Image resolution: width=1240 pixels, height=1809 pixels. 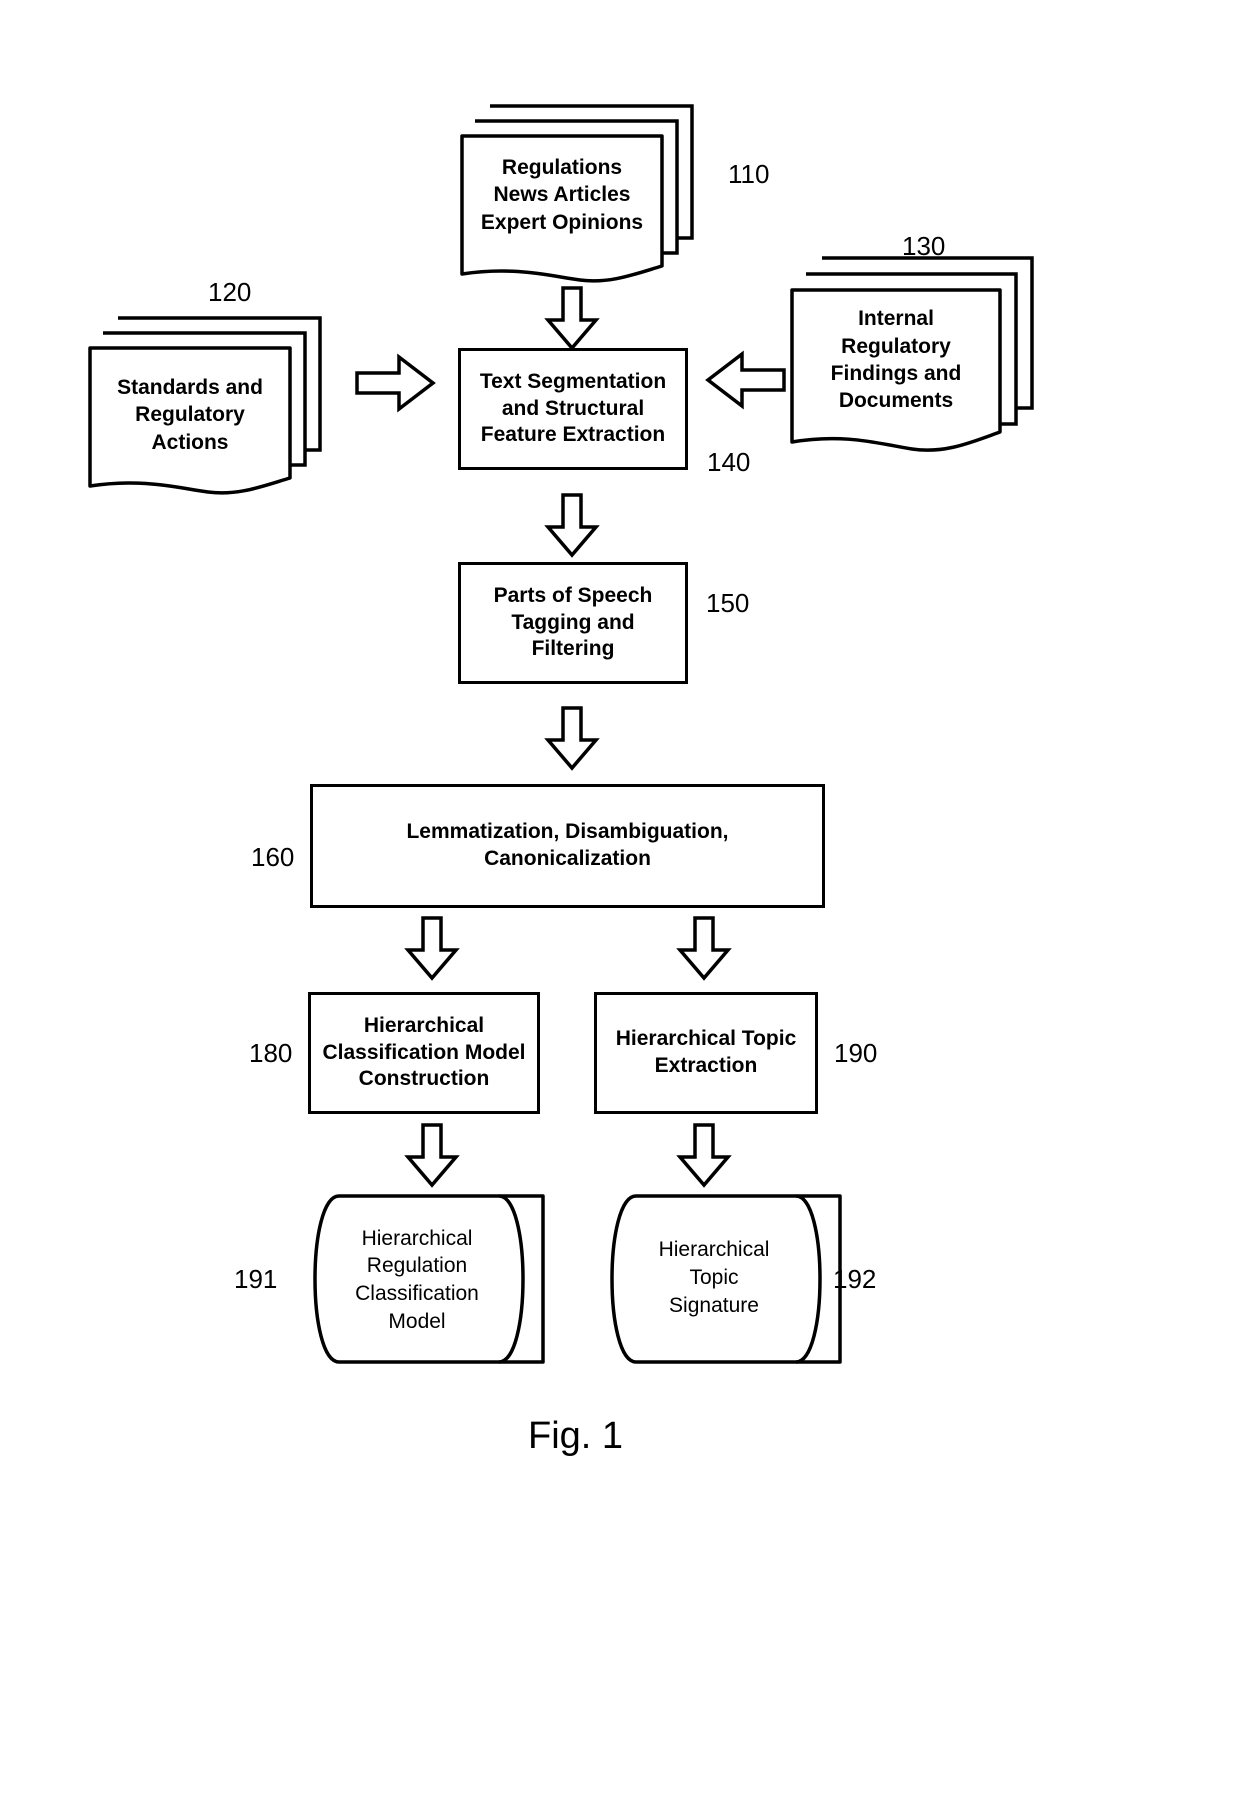 What do you see at coordinates (749, 174) in the screenshot?
I see `ref-numeral-110: 110` at bounding box center [749, 174].